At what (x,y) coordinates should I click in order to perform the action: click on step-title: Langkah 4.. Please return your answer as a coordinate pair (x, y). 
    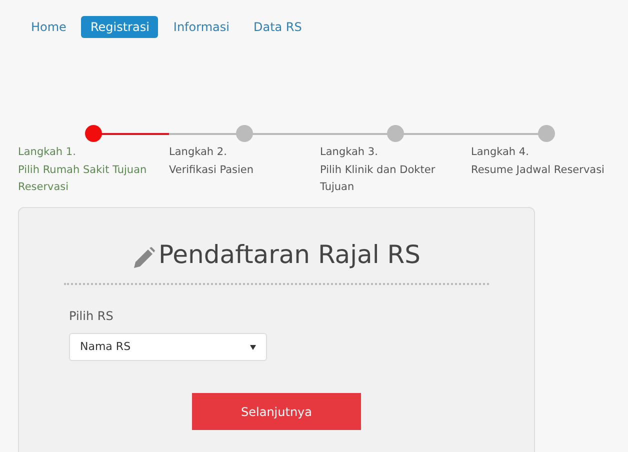
    Looking at the image, I should click on (500, 152).